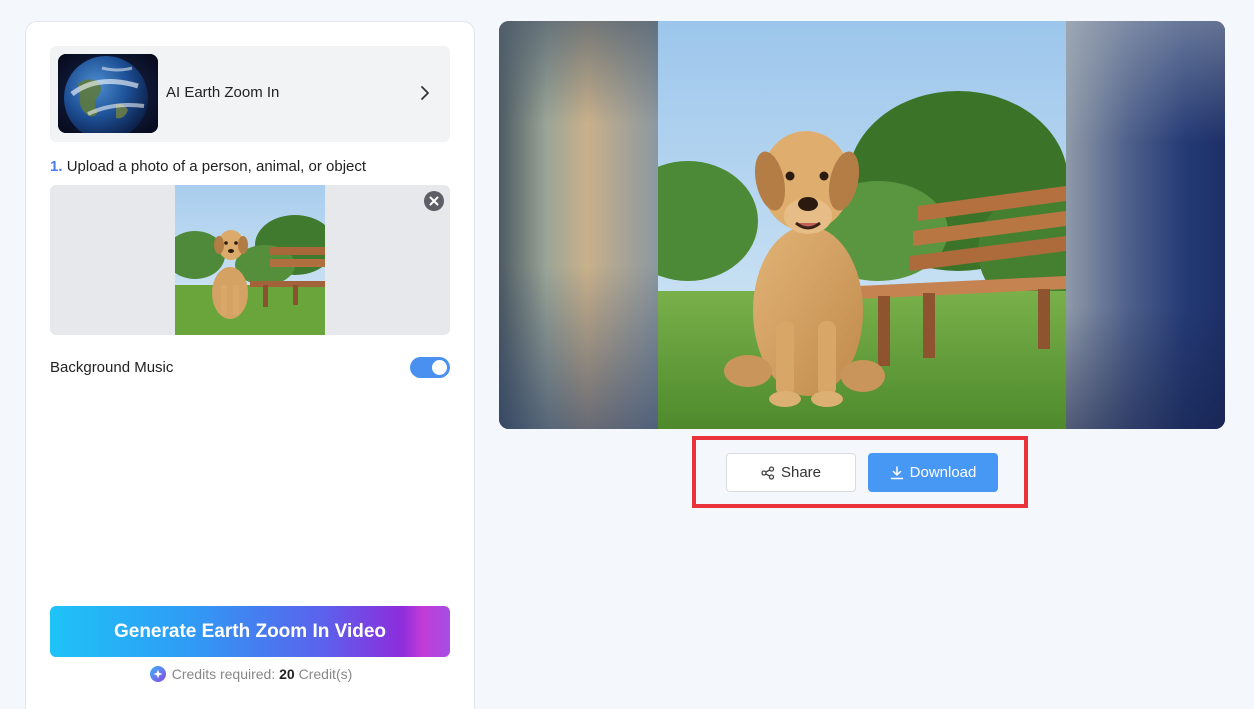  I want to click on sparkle-icon, so click(157, 674).